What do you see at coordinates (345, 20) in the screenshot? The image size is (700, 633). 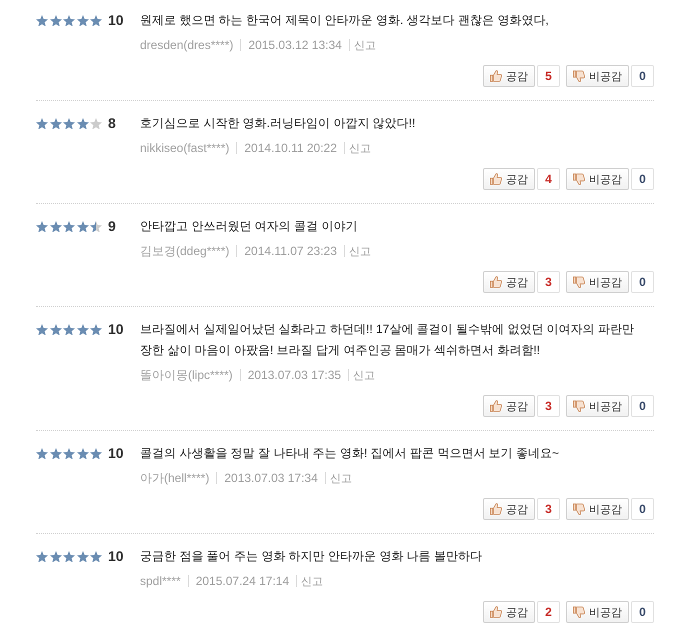 I see `review-text: 원제로 했으면 하는 한국어 제목이 안타까운 영화. 생각보다 괜찮은 영화였다,` at bounding box center [345, 20].